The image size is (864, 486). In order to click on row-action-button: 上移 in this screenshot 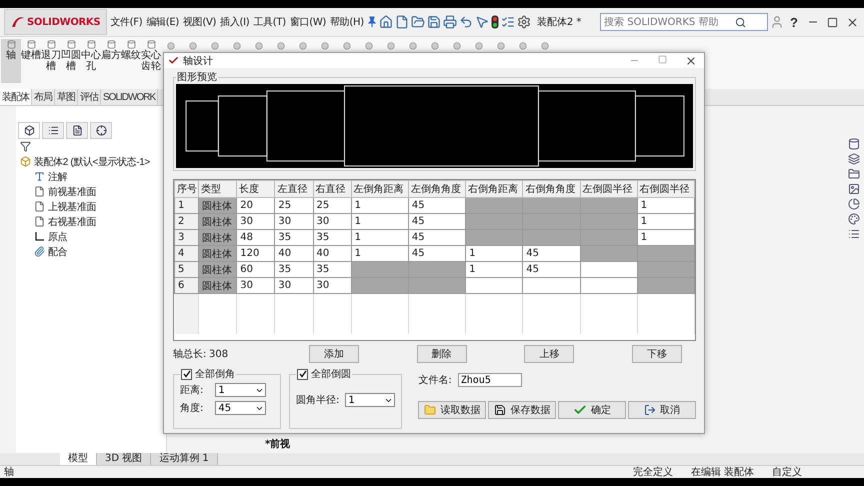, I will do `click(549, 354)`.